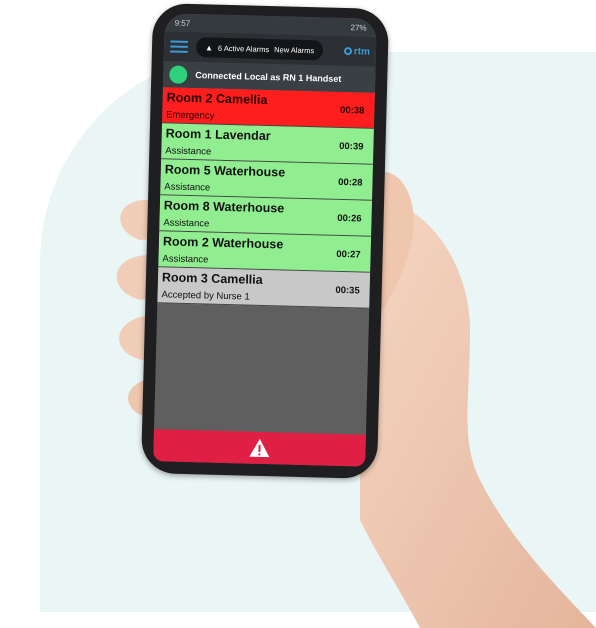  What do you see at coordinates (347, 51) in the screenshot?
I see `logo-mark` at bounding box center [347, 51].